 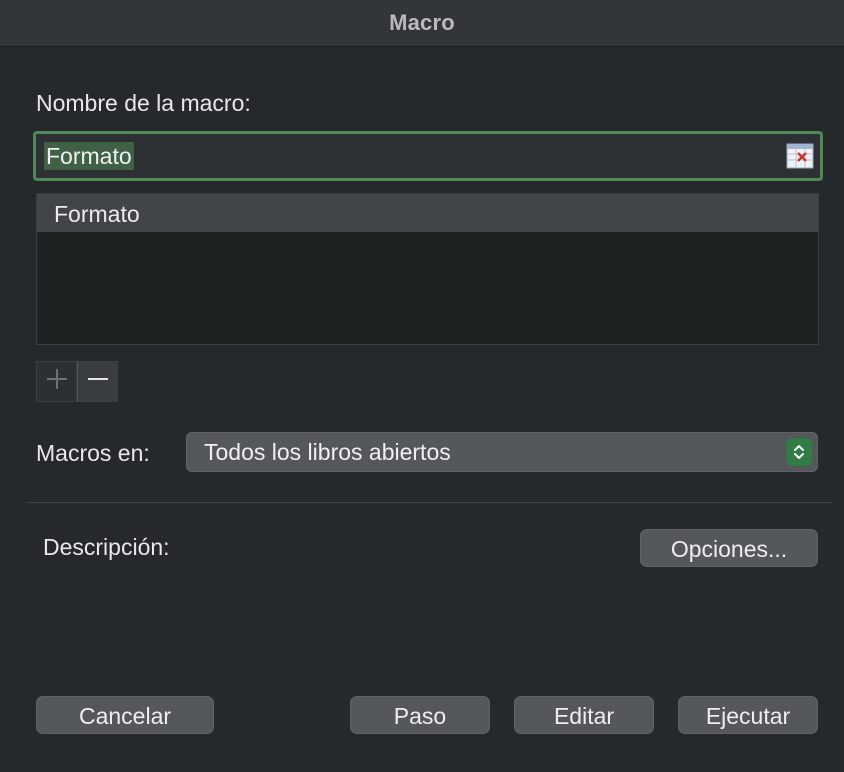 What do you see at coordinates (428, 156) in the screenshot?
I see `macro-name-field: Formato` at bounding box center [428, 156].